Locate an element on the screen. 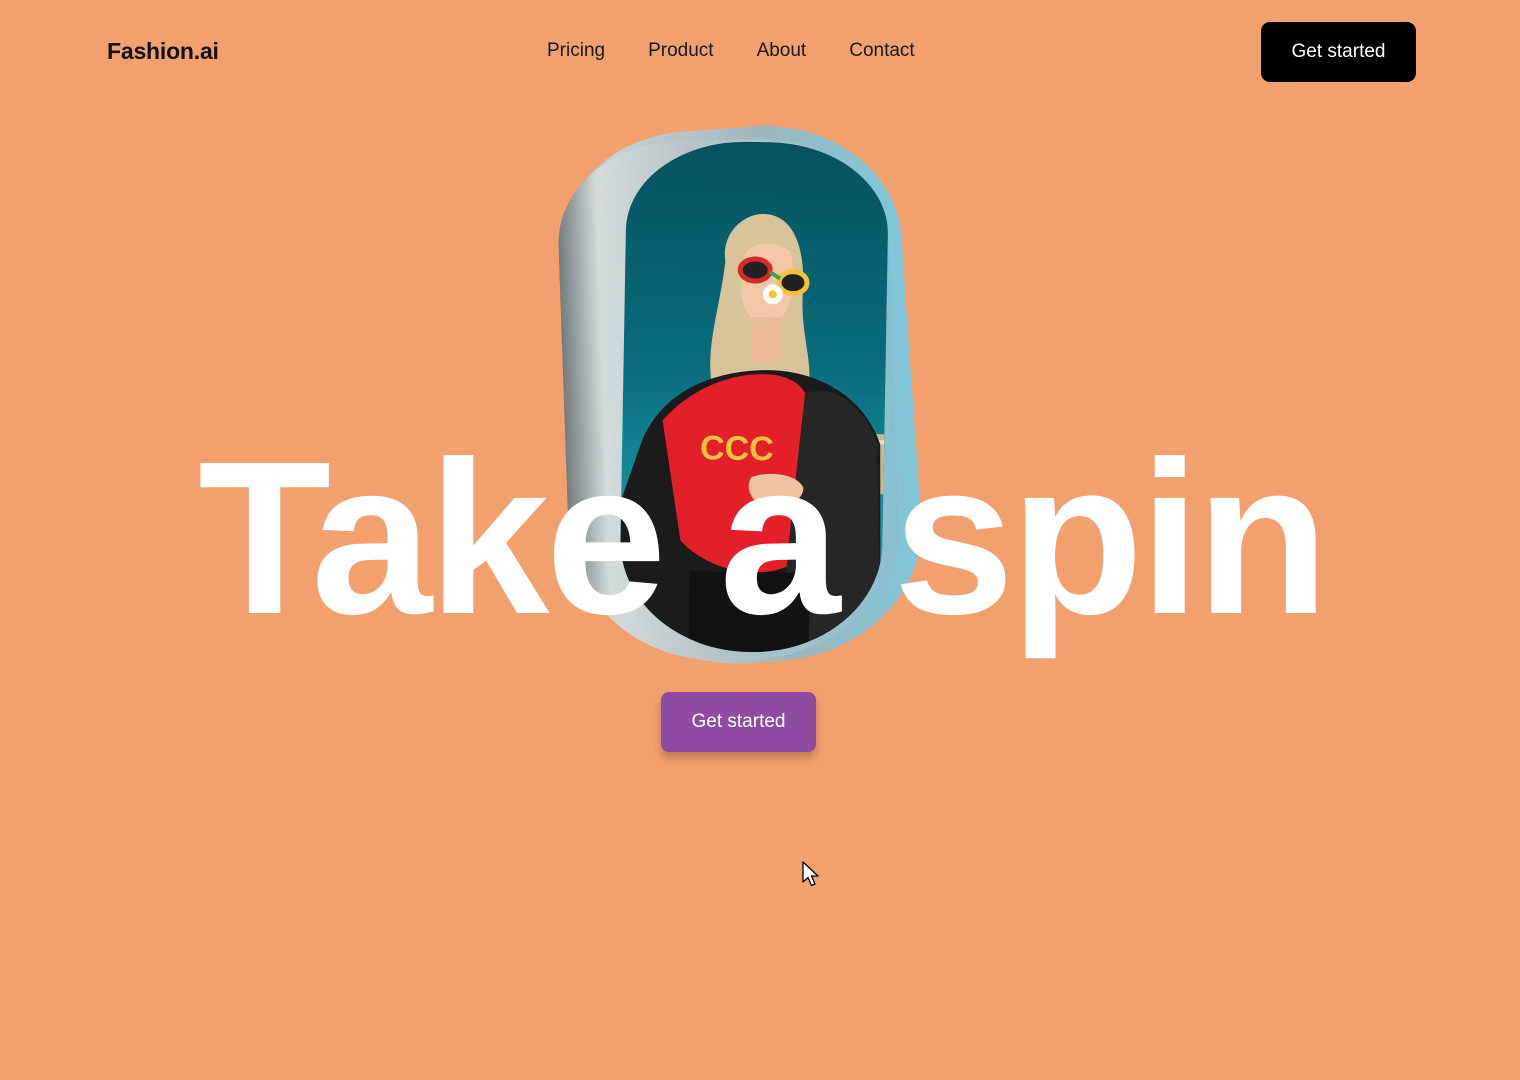 Image resolution: width=1520 pixels, height=1080 pixels. main-nav: Pricing Product About Contact is located at coordinates (731, 51).